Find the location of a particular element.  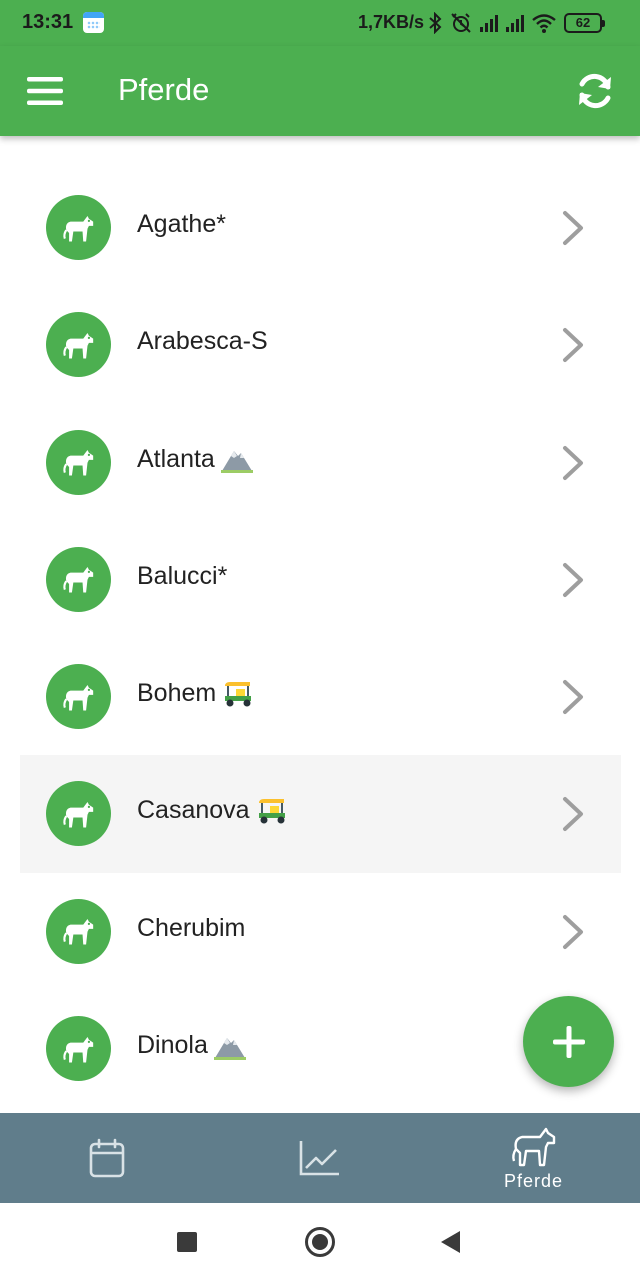

nav-calendar is located at coordinates (106, 1158).